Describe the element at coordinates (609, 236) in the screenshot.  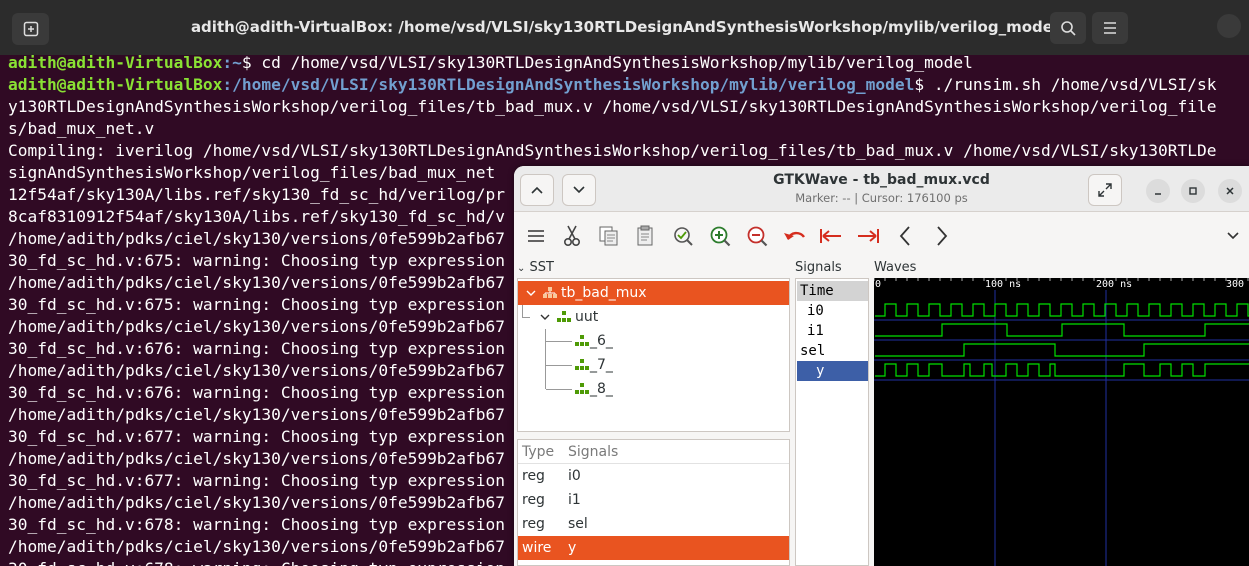
I see `copy-icon` at that location.